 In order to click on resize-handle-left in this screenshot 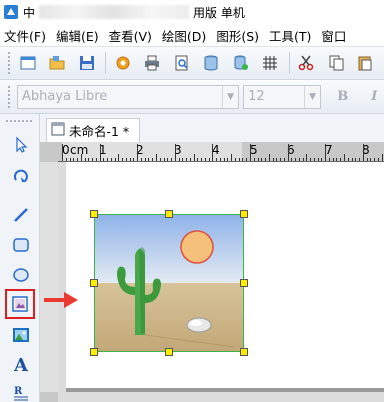, I will do `click(94, 283)`.